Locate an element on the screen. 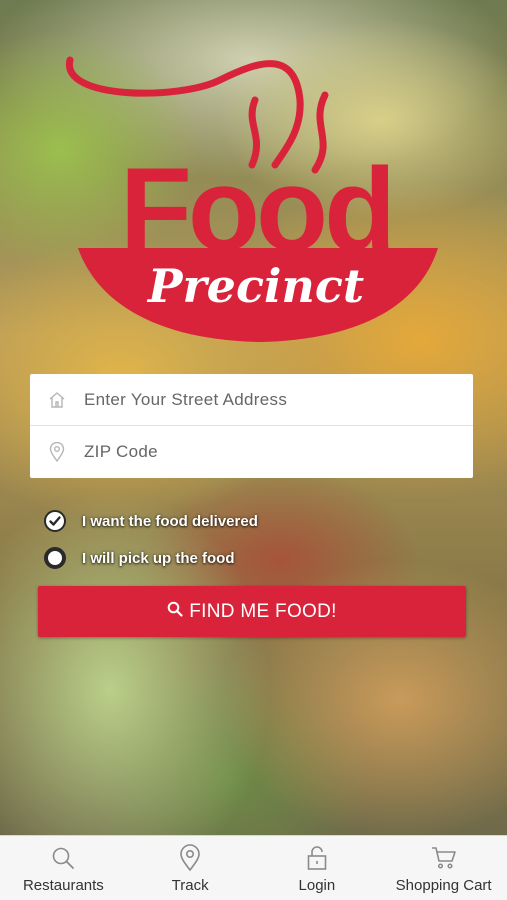 The height and width of the screenshot is (900, 507). tab-restaurants-label: Restaurants is located at coordinates (63, 885).